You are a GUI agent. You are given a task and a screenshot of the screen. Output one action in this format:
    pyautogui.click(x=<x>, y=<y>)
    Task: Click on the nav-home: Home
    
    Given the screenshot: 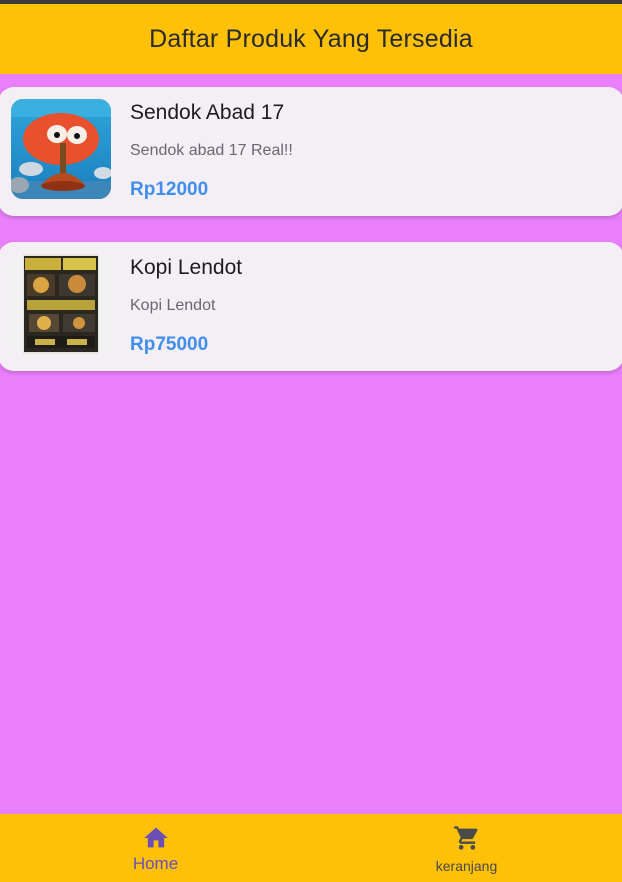 What is the action you would take?
    pyautogui.click(x=155, y=848)
    